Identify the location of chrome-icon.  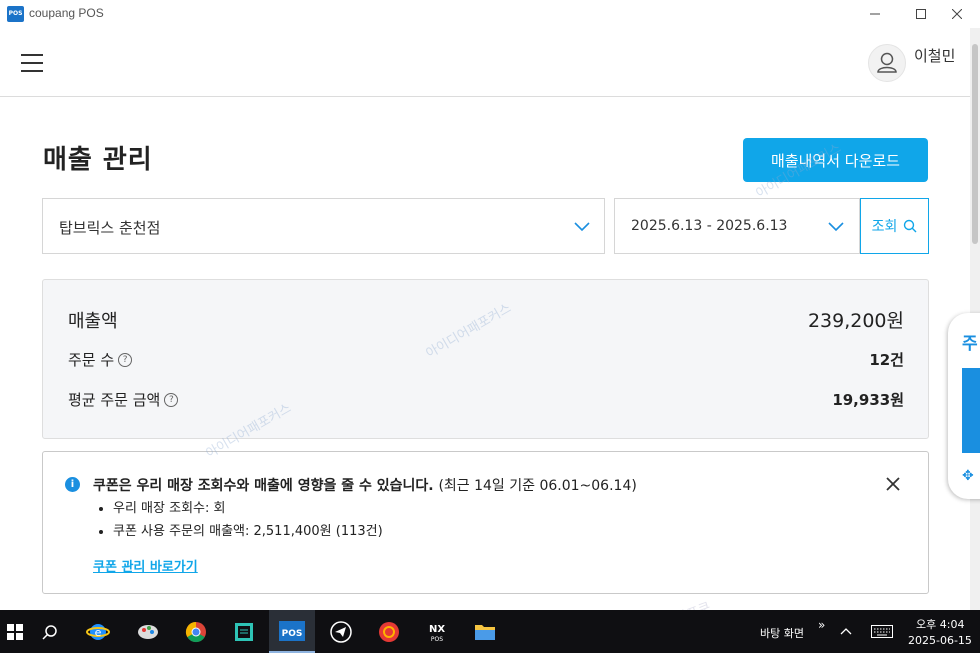
(195, 631).